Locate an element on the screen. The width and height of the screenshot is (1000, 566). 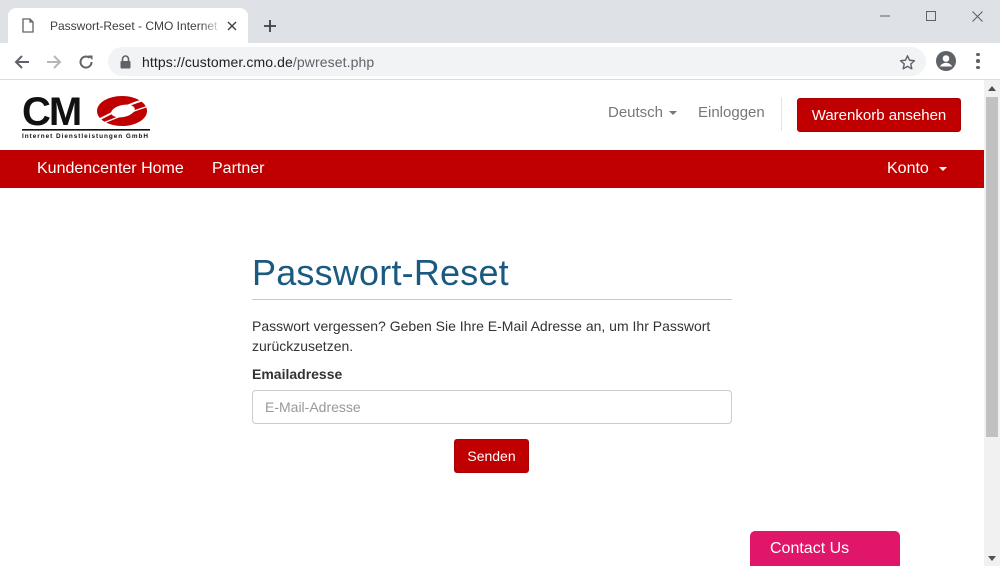
url-path: /pwreset.php is located at coordinates (333, 61).